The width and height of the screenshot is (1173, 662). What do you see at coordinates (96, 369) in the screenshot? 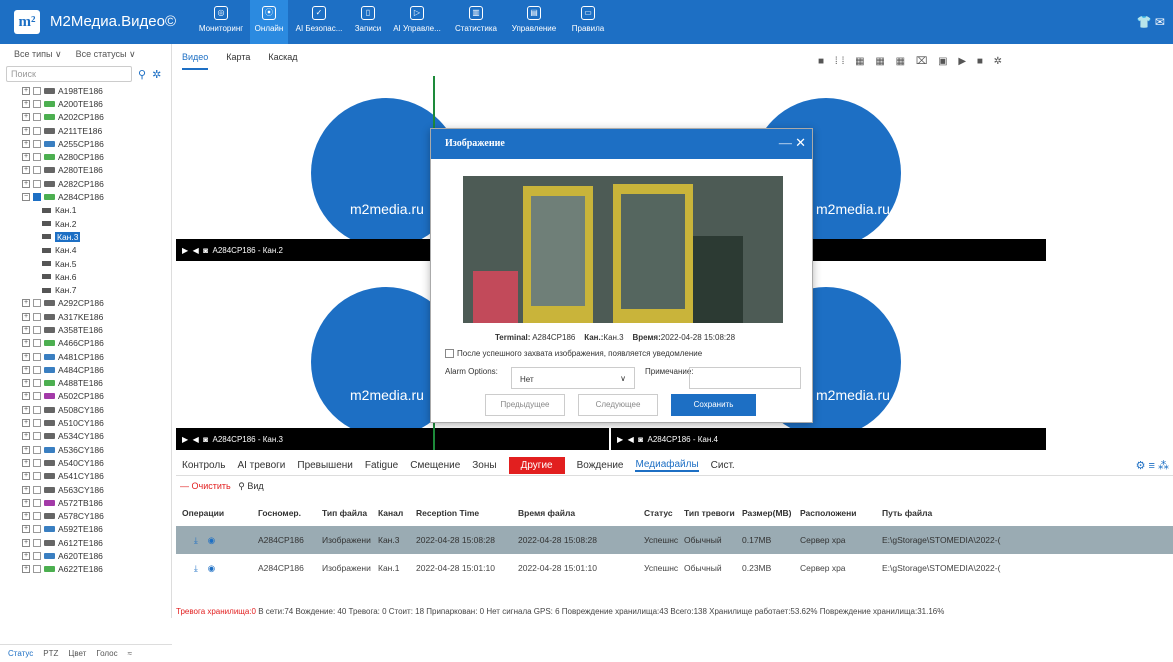
I see `tree-vehicle-row: + A484CP186` at bounding box center [96, 369].